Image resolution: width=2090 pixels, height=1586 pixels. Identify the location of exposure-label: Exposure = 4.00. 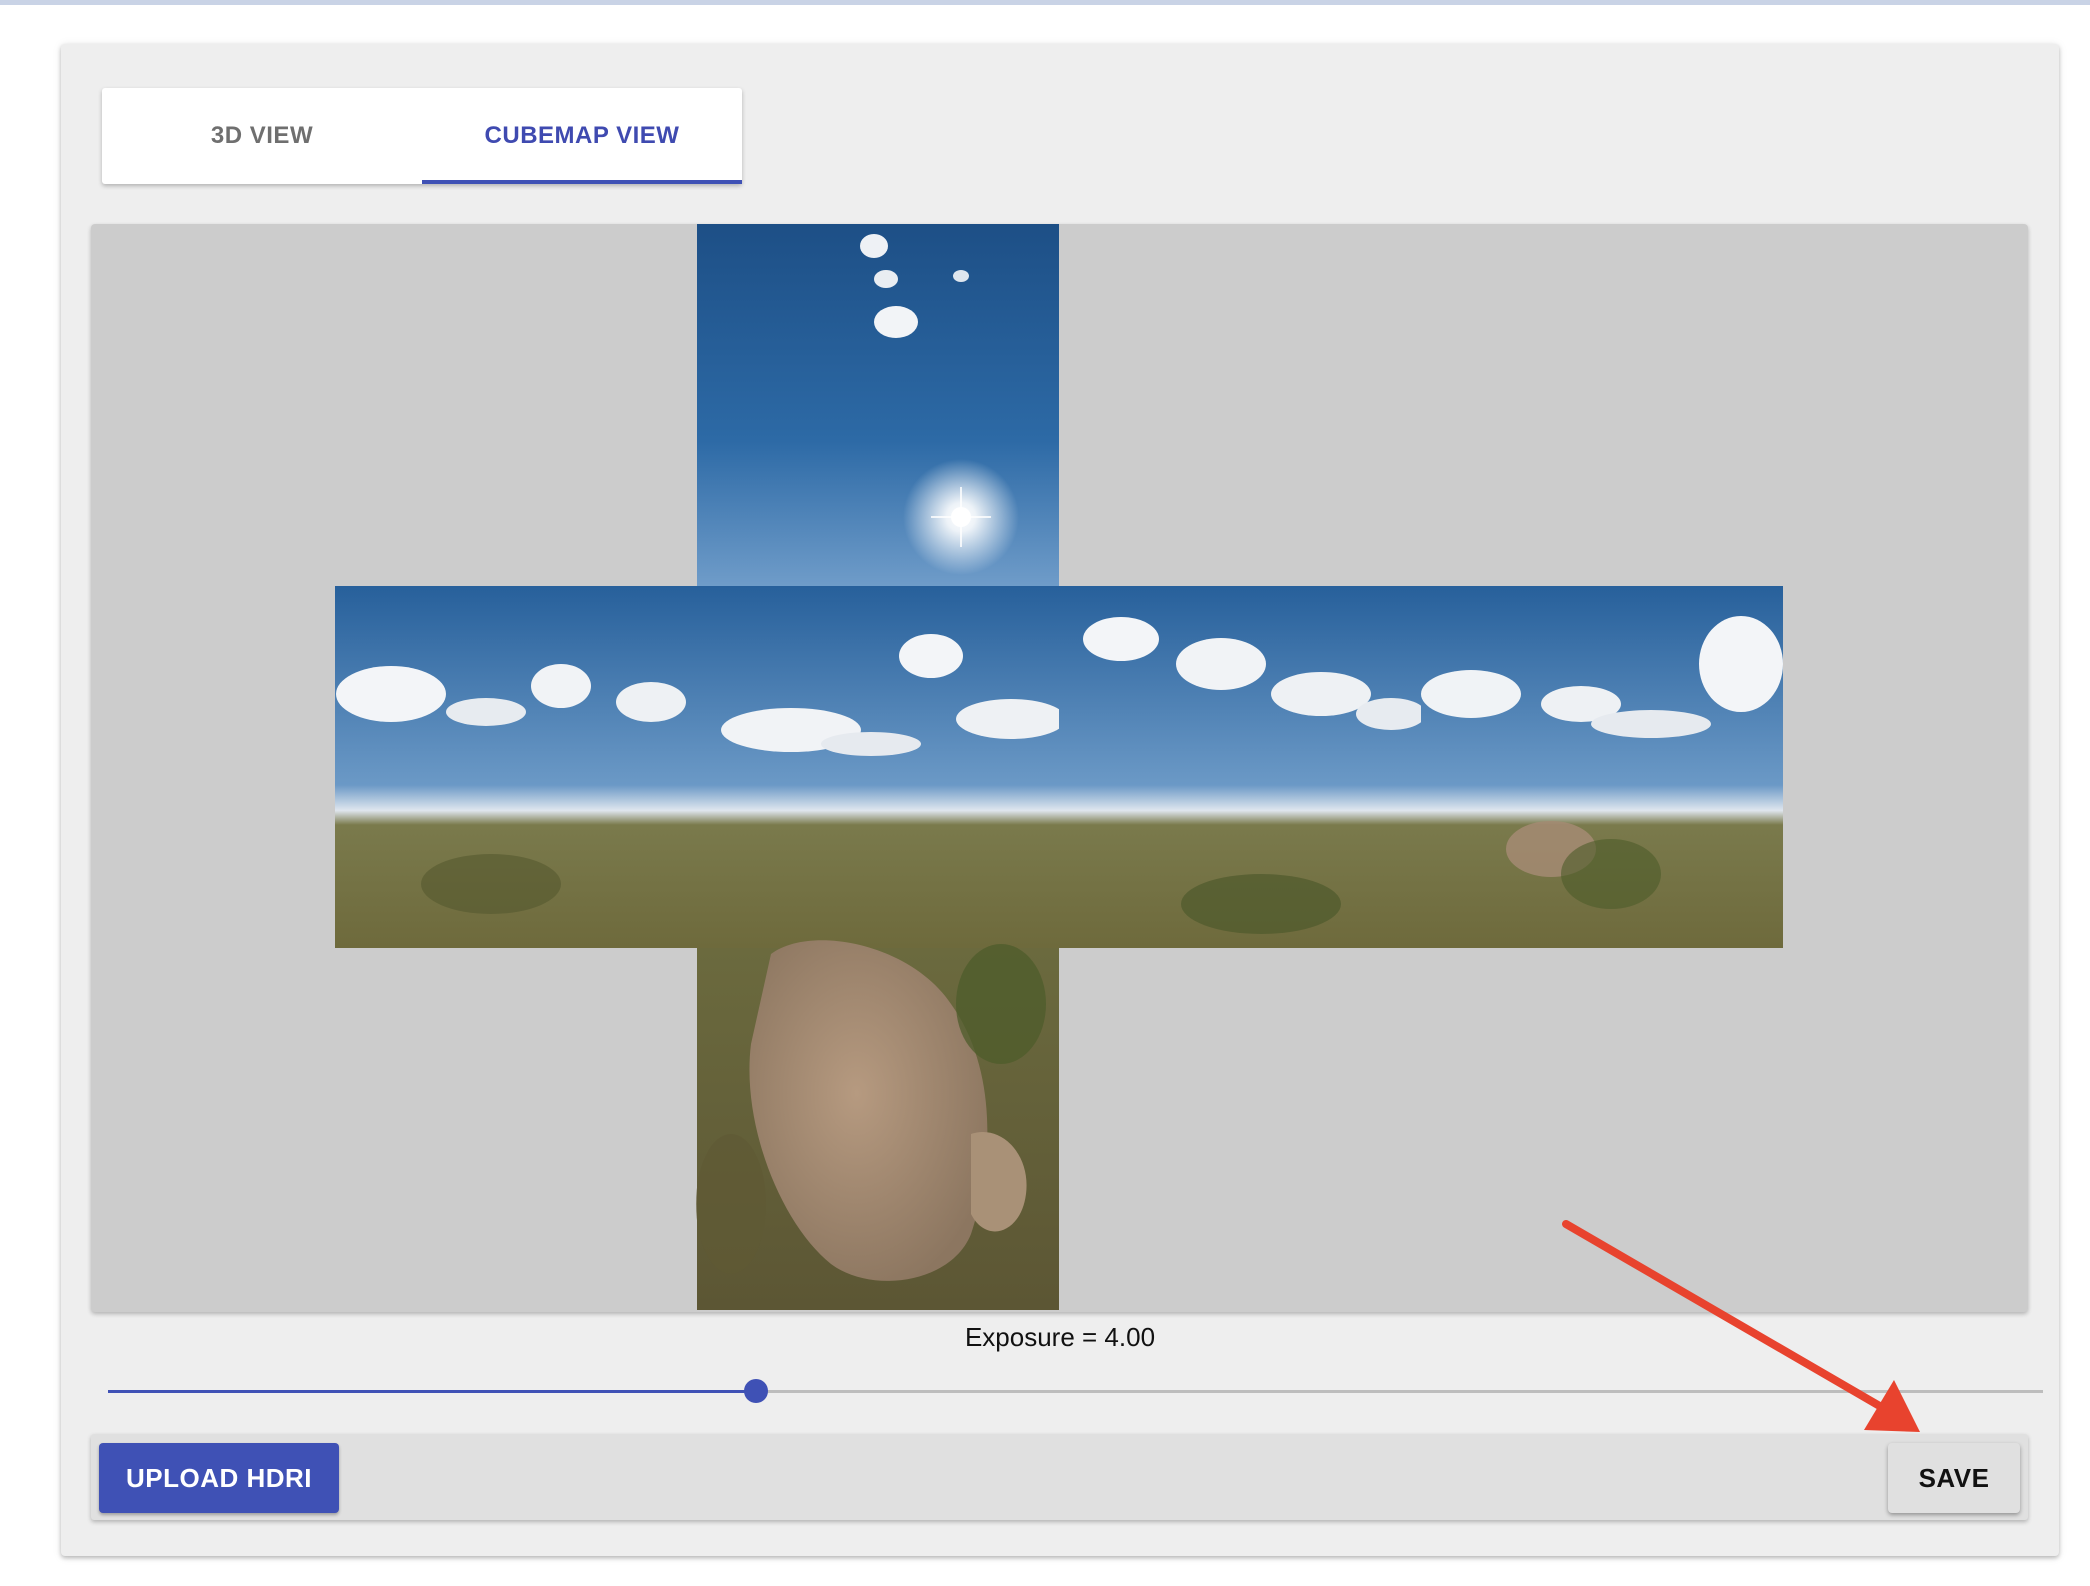
(1060, 1337).